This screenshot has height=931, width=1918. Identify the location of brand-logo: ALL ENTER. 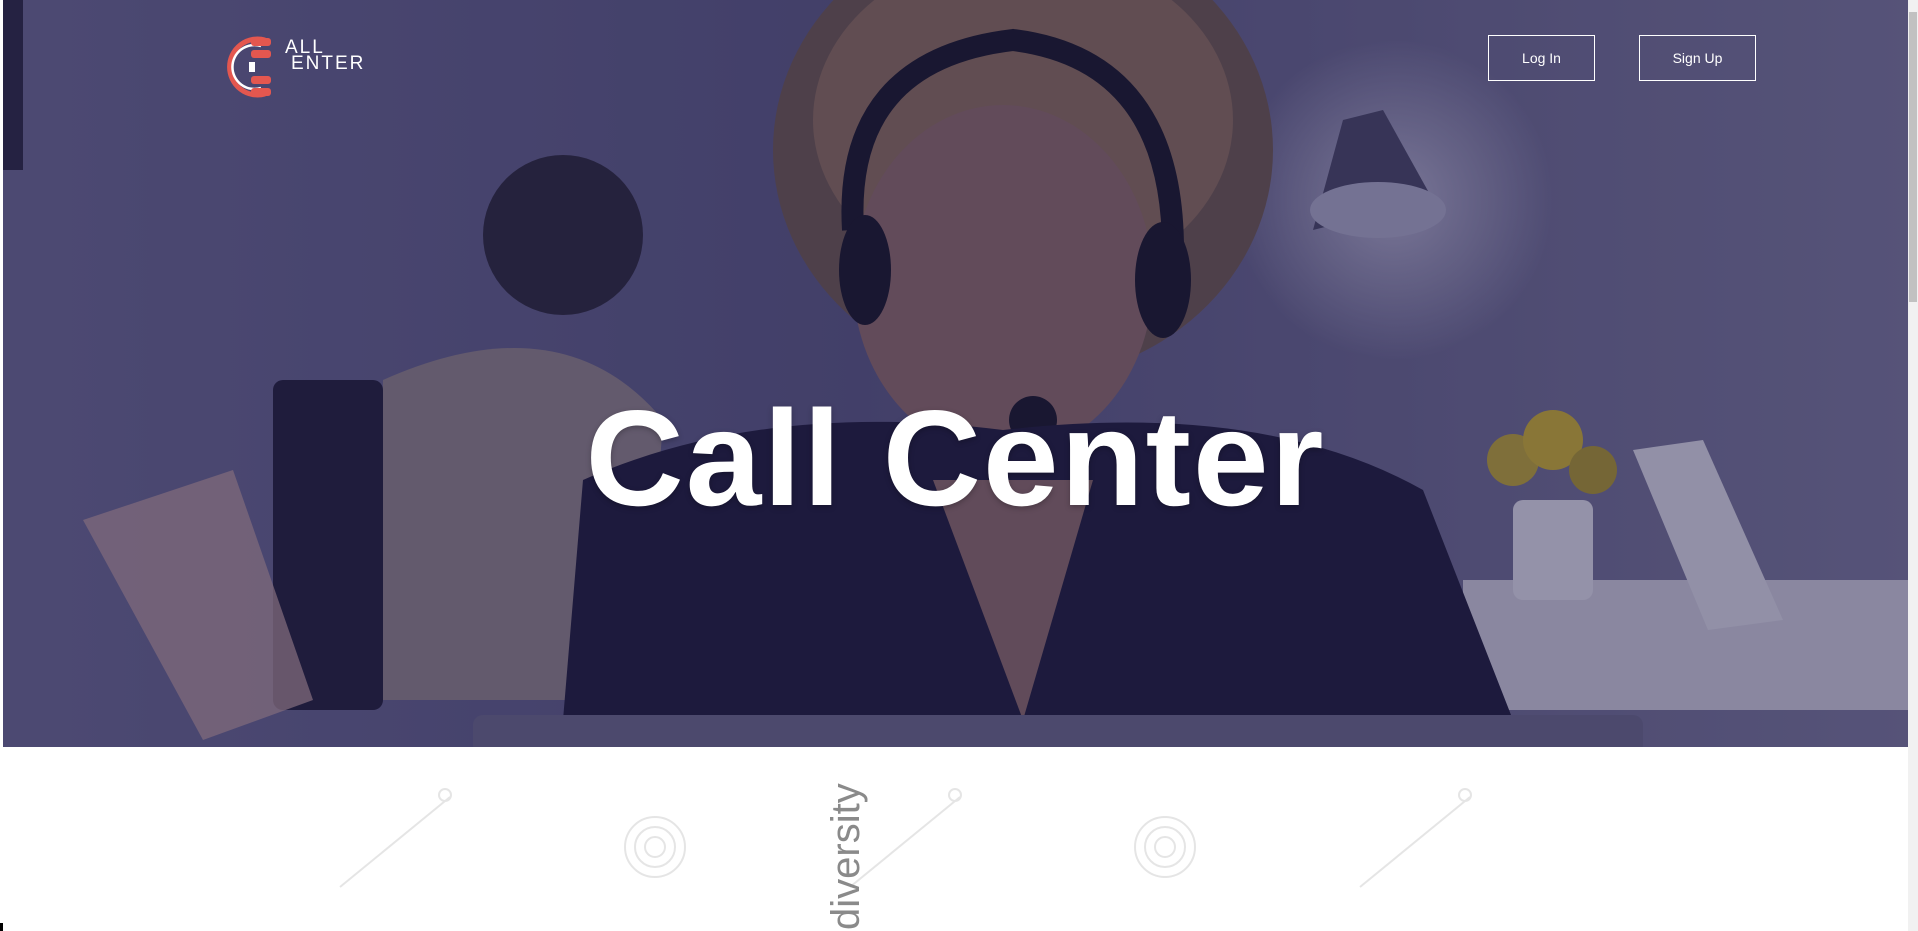
(292, 67).